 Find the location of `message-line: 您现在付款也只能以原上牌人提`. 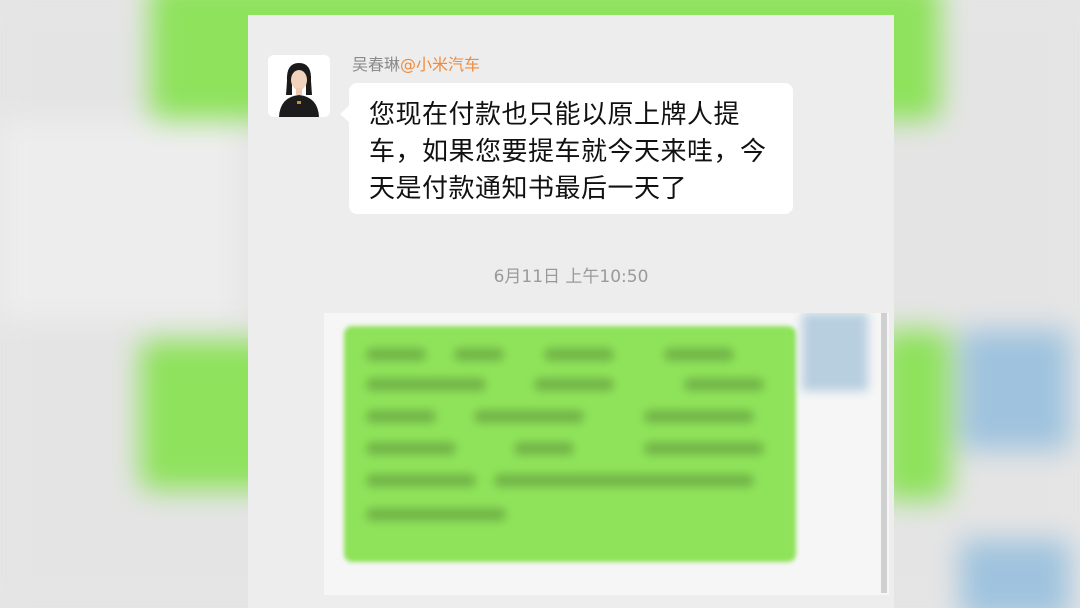

message-line: 您现在付款也只能以原上牌人提 is located at coordinates (555, 115).